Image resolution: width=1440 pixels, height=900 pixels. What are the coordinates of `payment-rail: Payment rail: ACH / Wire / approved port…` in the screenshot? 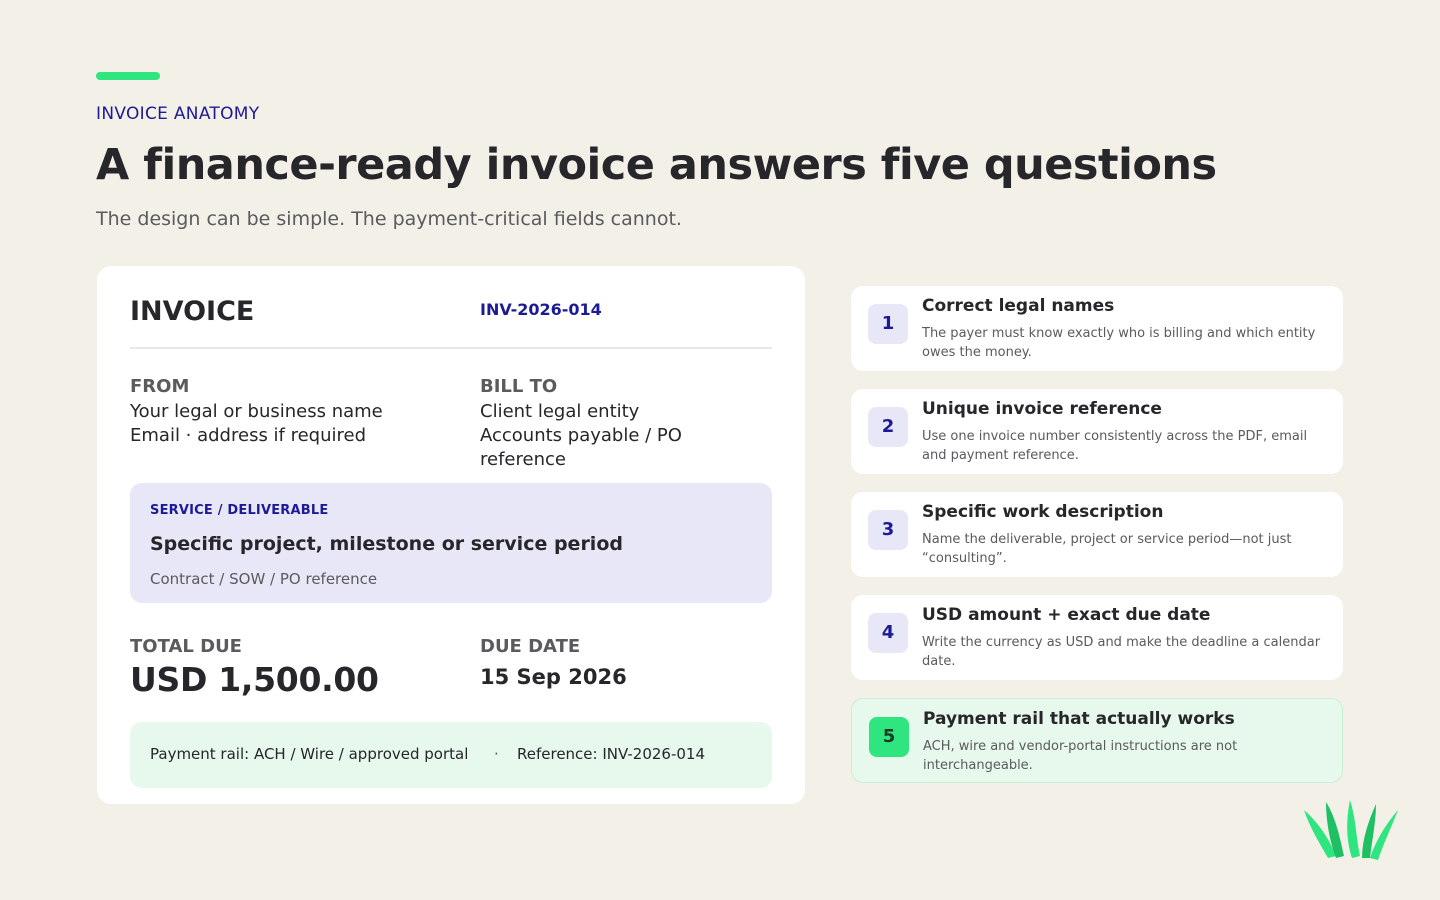 It's located at (309, 754).